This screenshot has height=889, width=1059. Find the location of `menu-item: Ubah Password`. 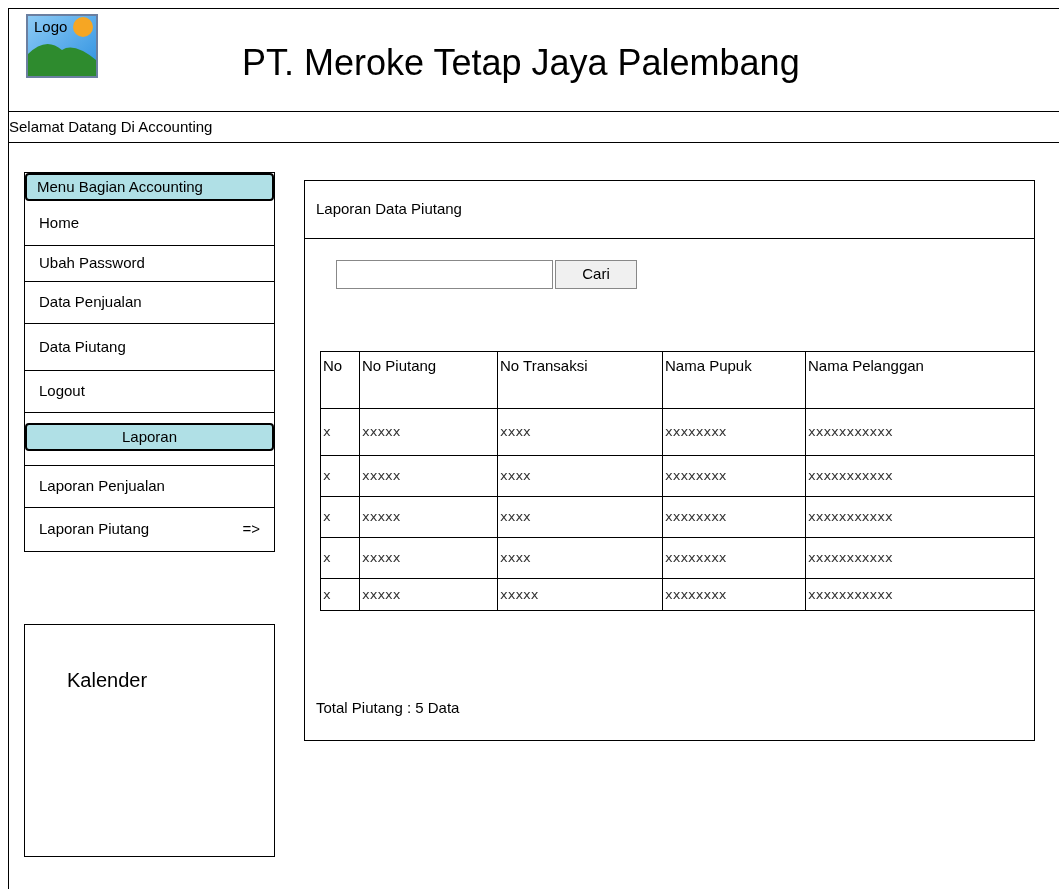

menu-item: Ubah Password is located at coordinates (149, 264).